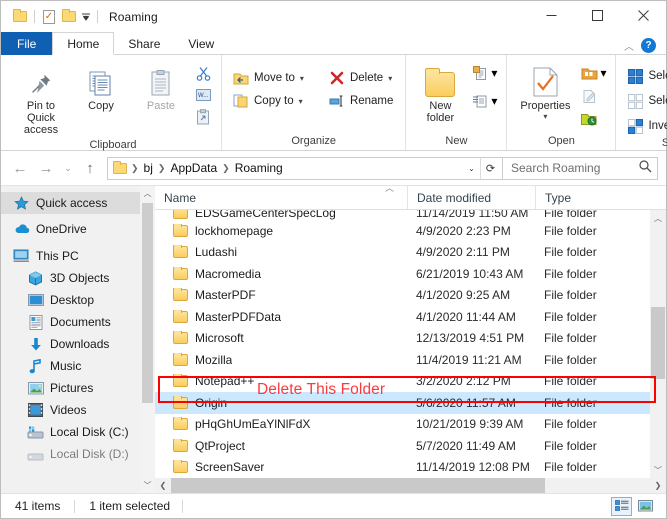 Image resolution: width=667 pixels, height=519 pixels. I want to click on pin-to-quick-access-button: Pin to Quick access, so click(41, 99).